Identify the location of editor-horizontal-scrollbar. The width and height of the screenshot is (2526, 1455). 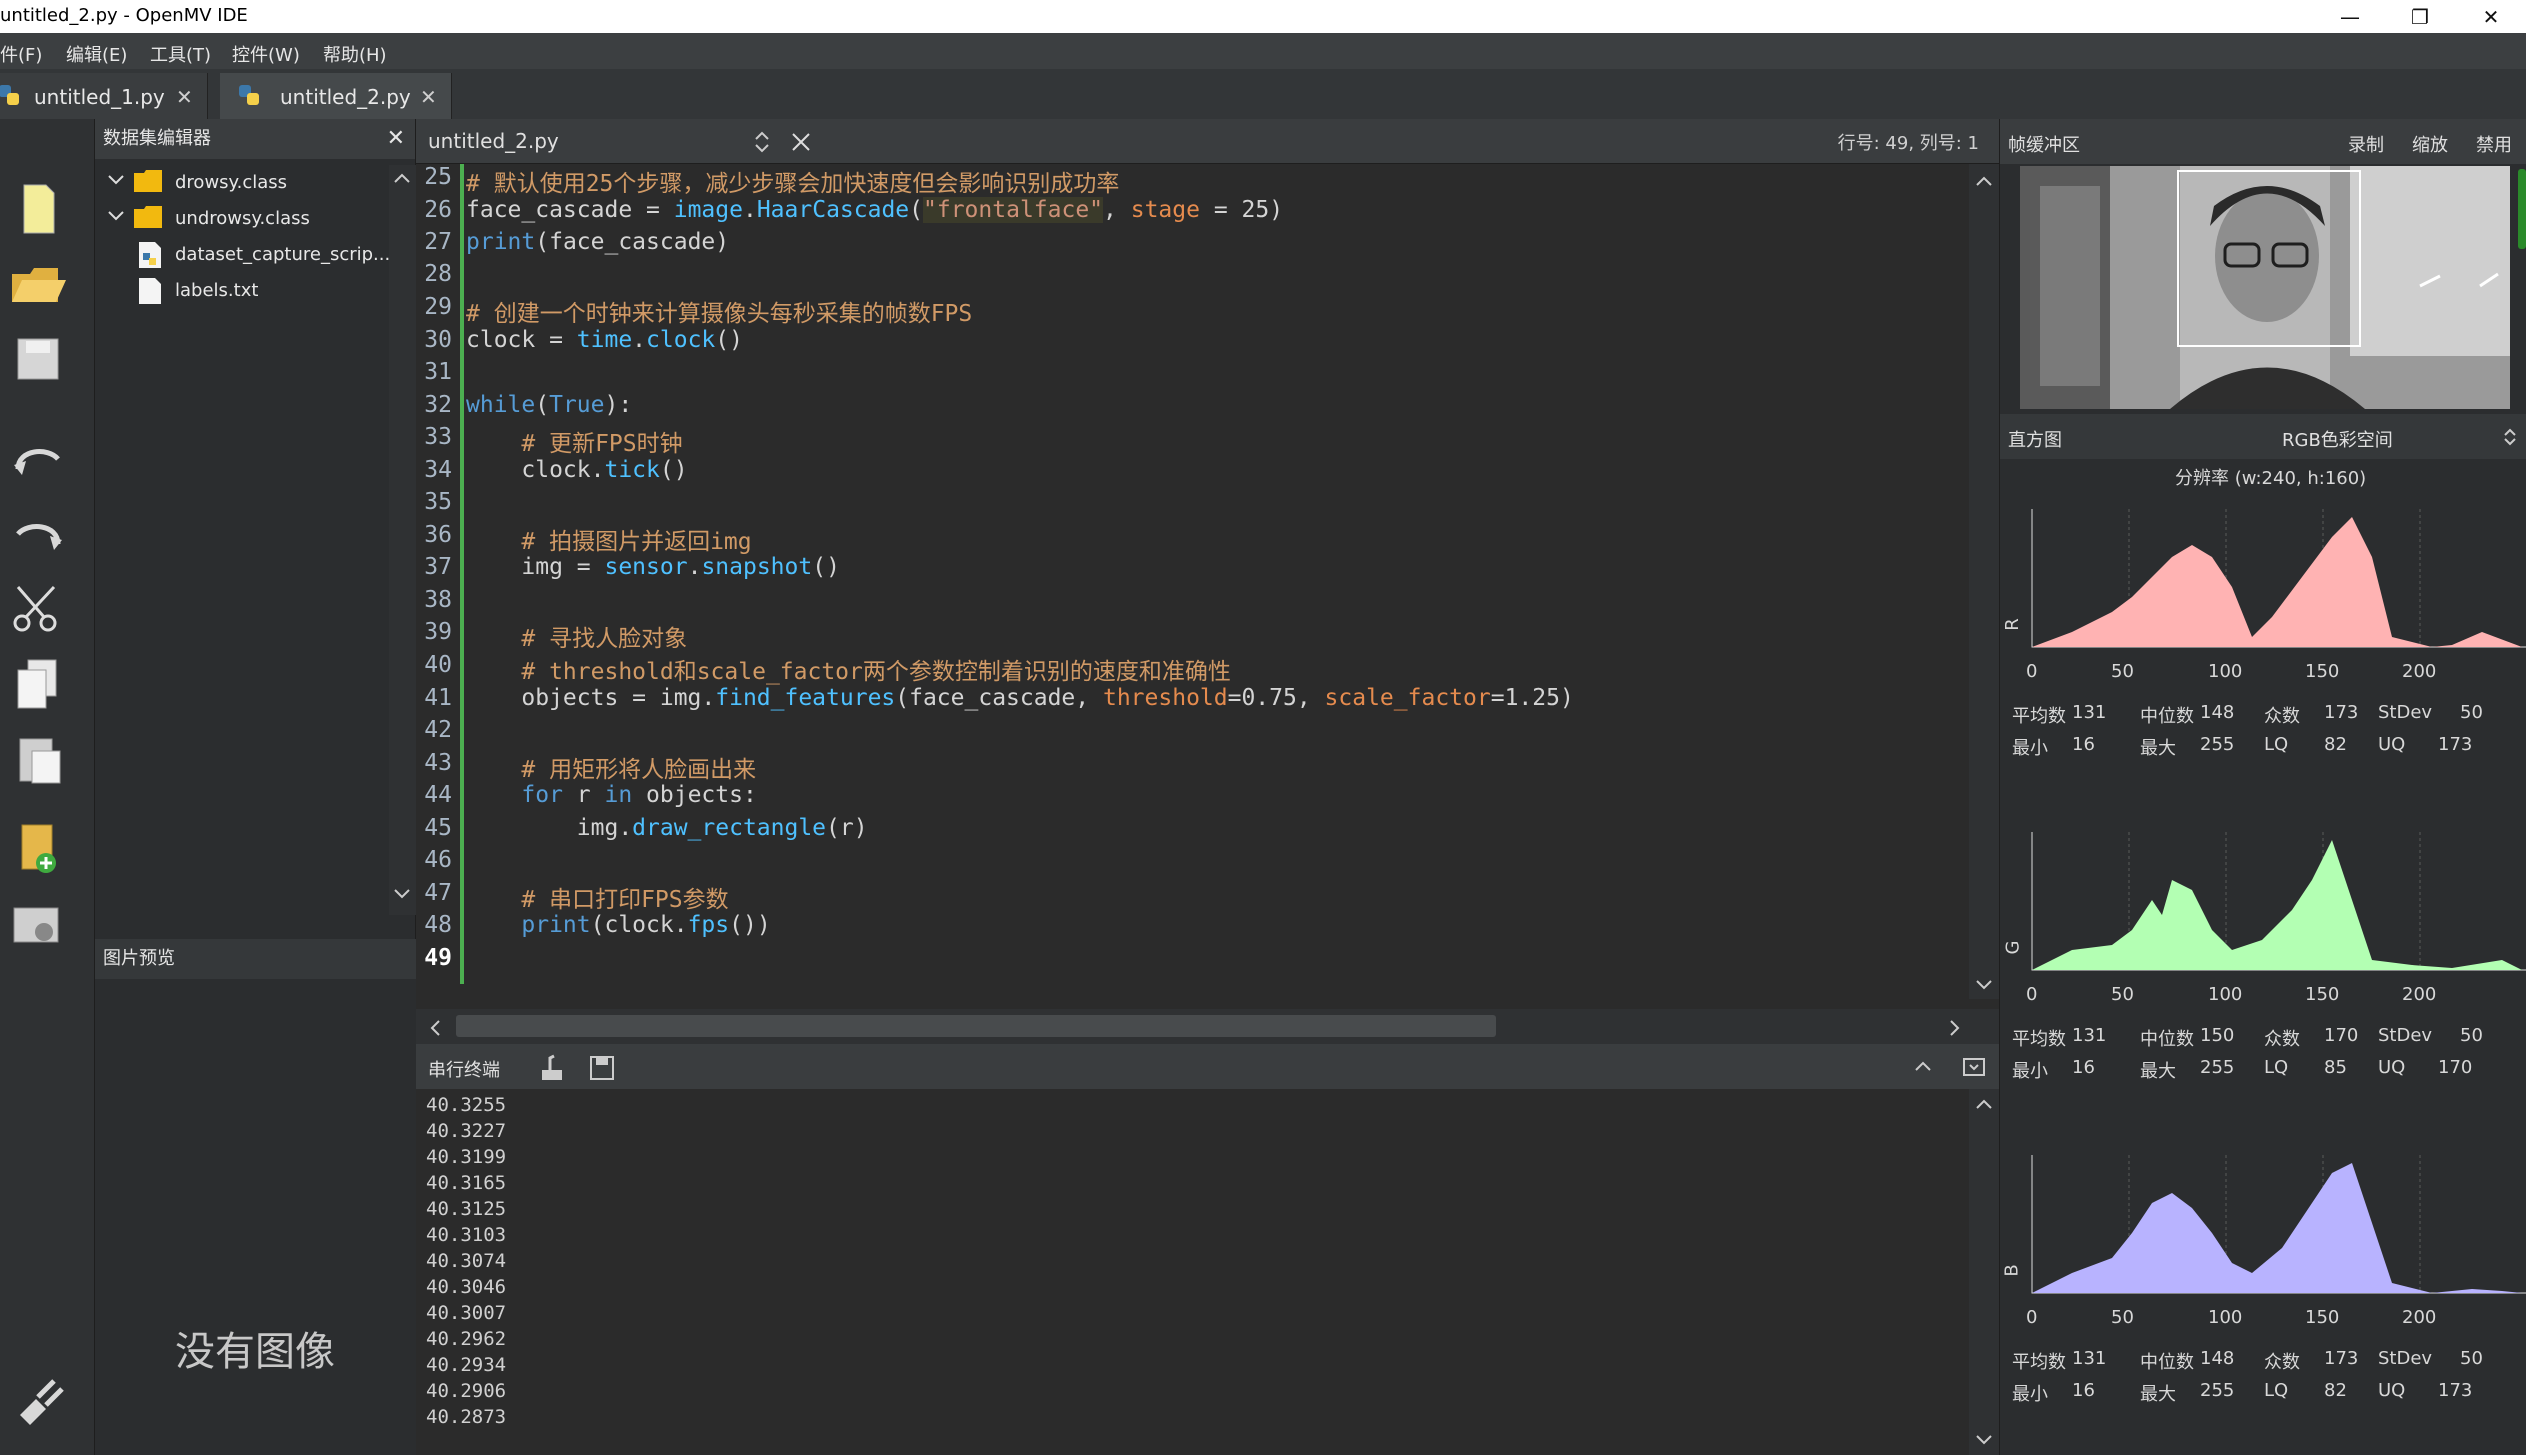
(1207, 1026).